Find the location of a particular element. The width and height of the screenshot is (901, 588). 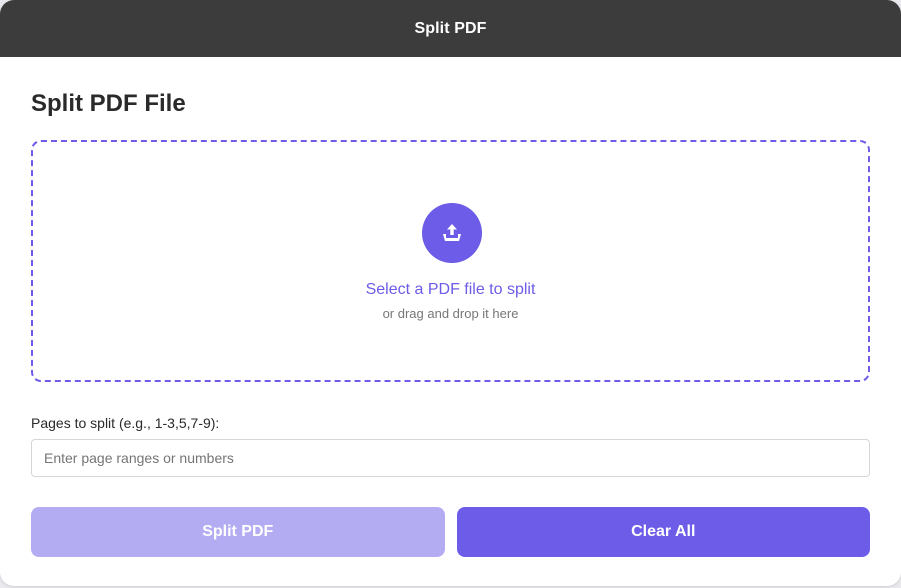

upload-icon is located at coordinates (452, 232).